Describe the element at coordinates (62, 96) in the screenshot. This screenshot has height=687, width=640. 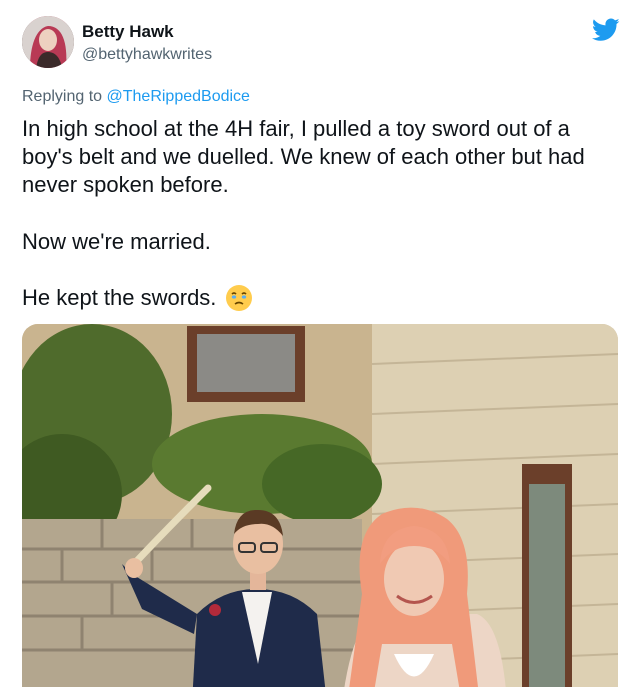
I see `replying-to-prefix: Replying to` at that location.